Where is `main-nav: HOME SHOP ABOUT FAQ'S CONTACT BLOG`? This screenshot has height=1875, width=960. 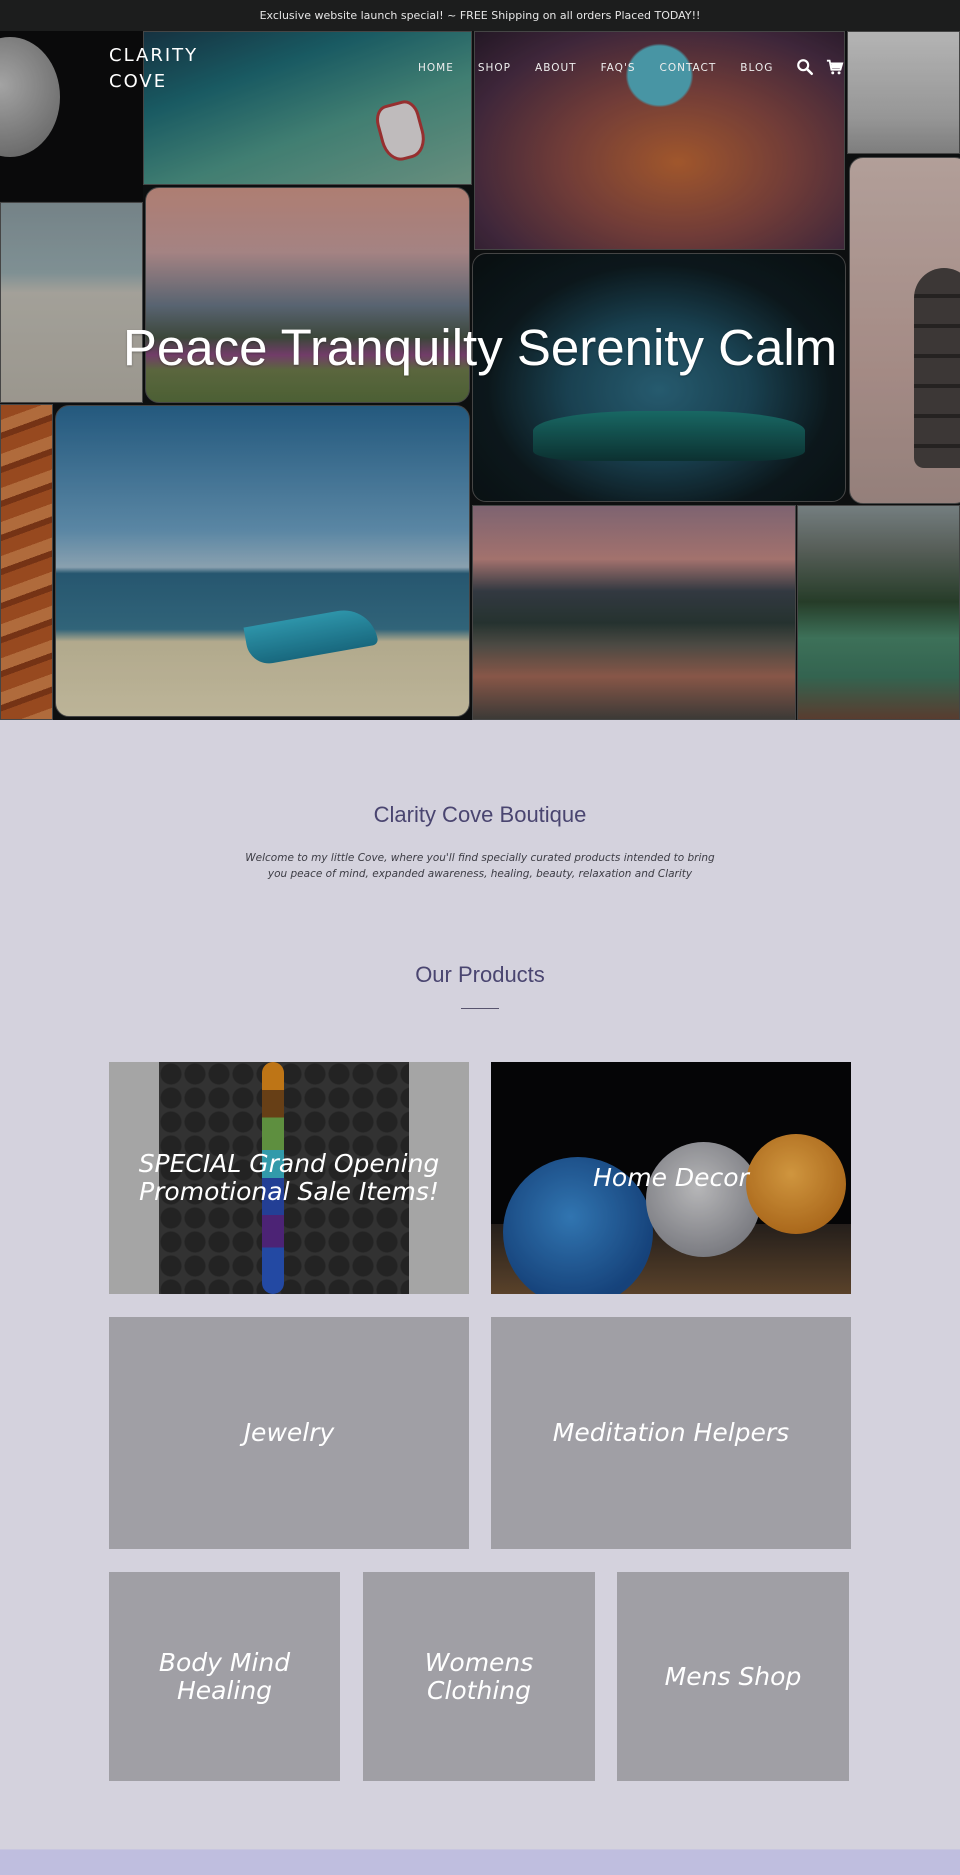
main-nav: HOME SHOP ABOUT FAQ'S CONTACT BLOG is located at coordinates (607, 68).